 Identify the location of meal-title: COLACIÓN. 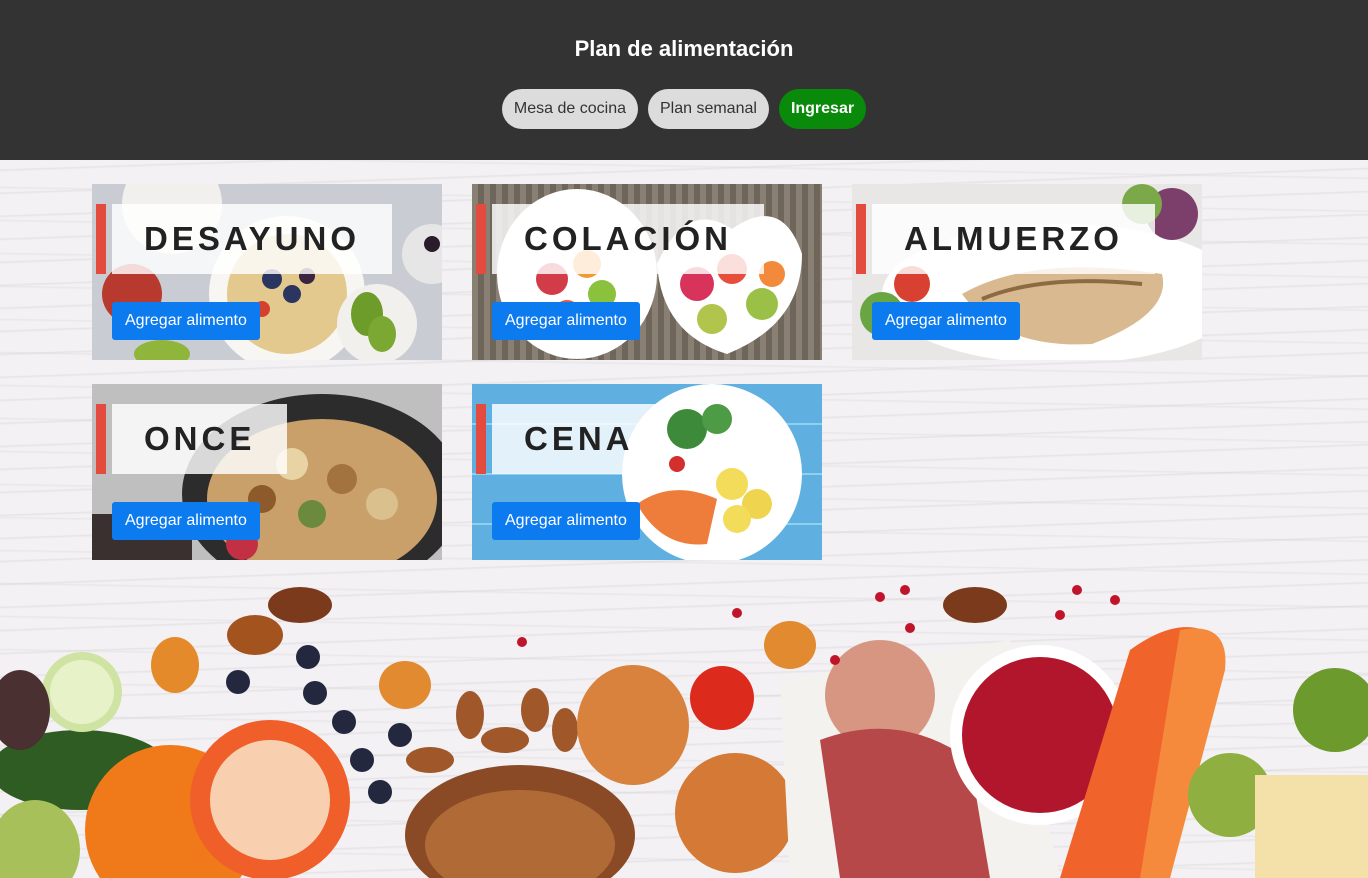
(628, 238).